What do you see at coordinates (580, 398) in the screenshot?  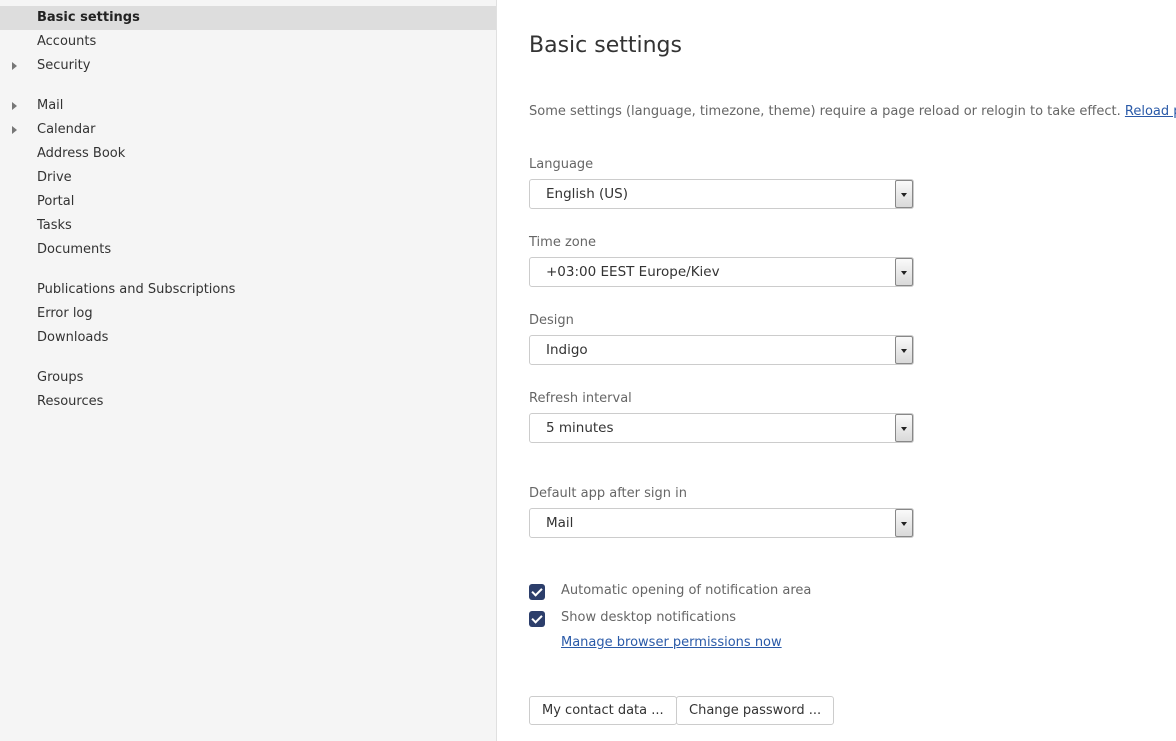 I see `refresh-interval-label: Refresh interval` at bounding box center [580, 398].